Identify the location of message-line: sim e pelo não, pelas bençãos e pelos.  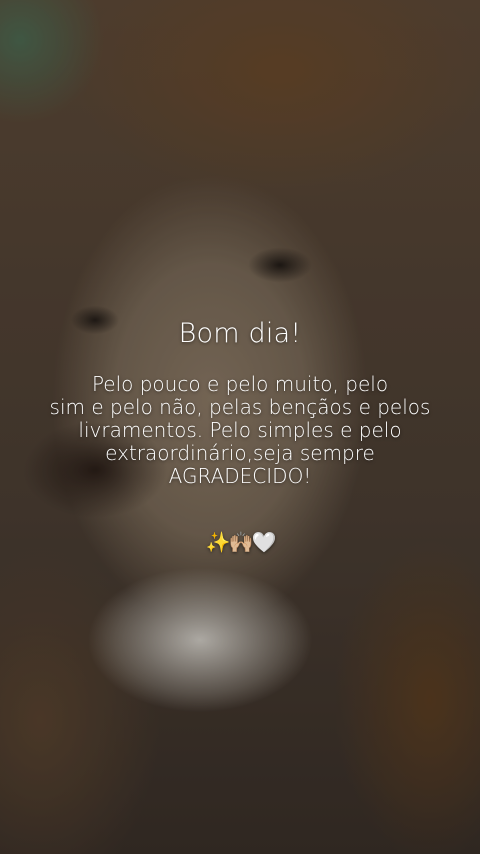
(240, 407).